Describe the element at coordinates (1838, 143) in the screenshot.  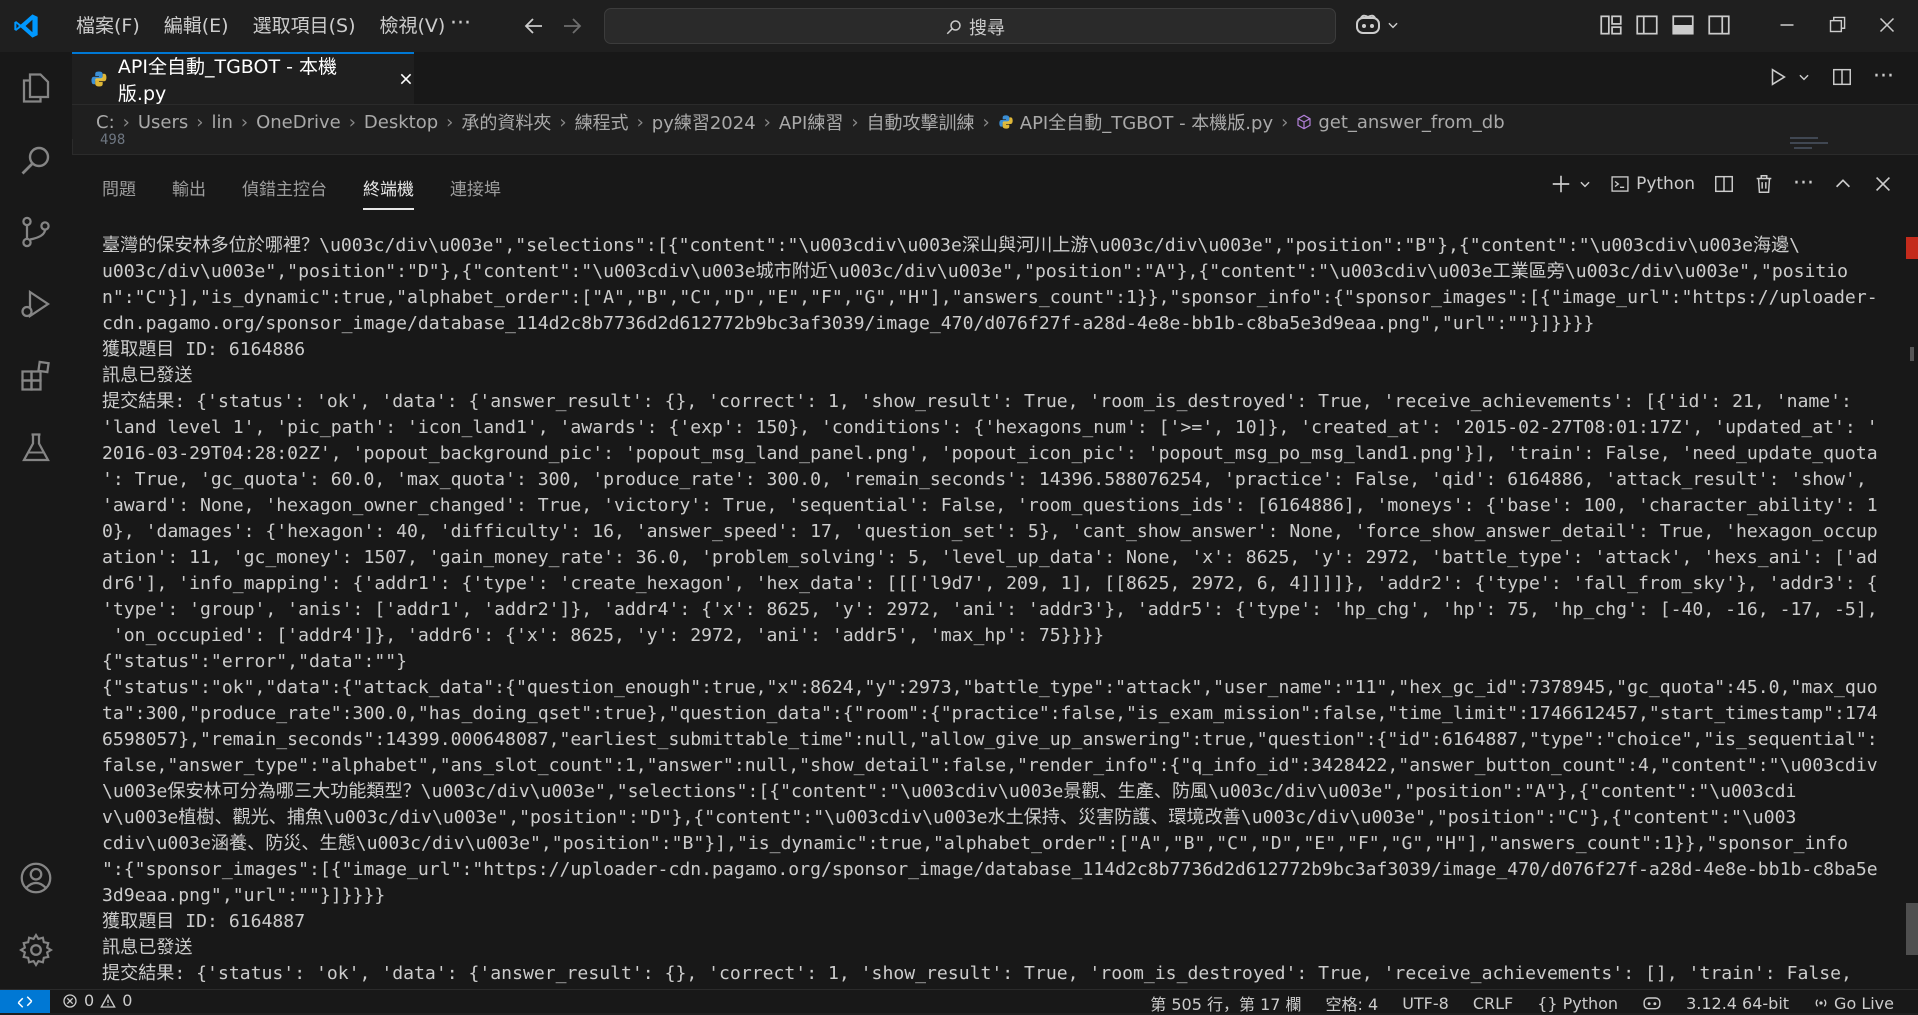
I see `minimap` at that location.